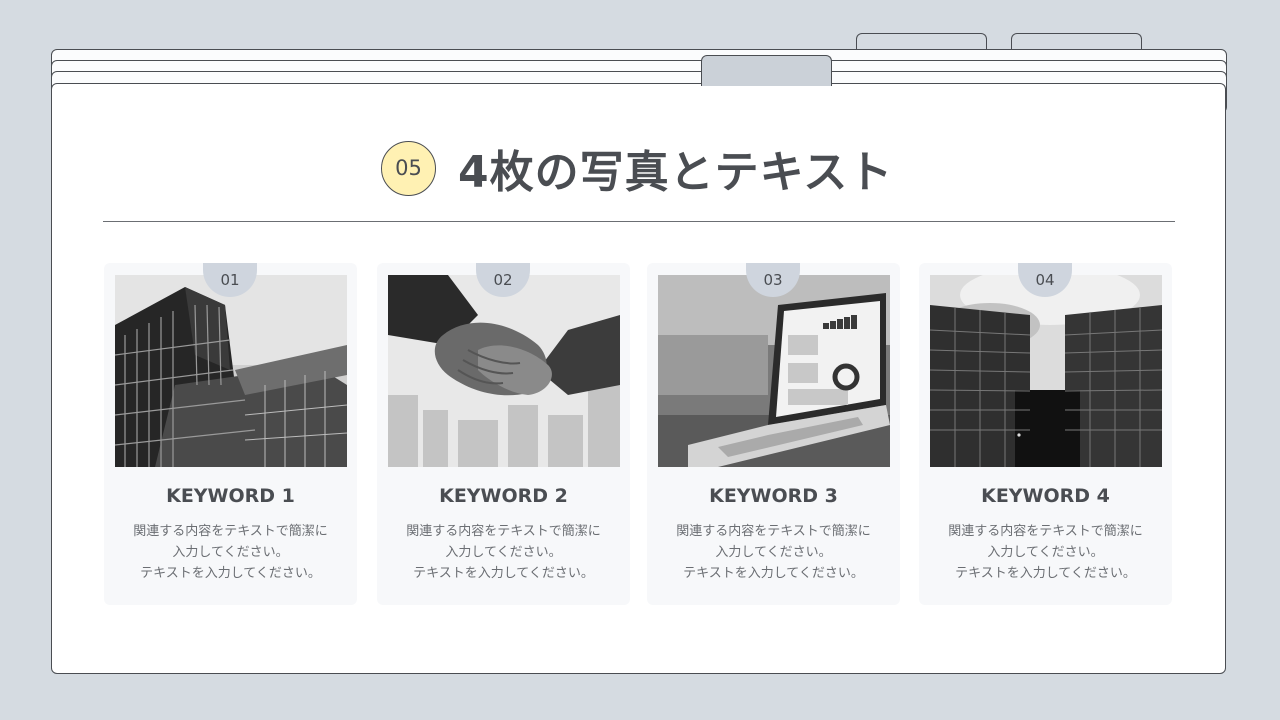 This screenshot has height=720, width=1280. Describe the element at coordinates (676, 172) in the screenshot. I see `slide-title: 4枚の写真とテキスト` at that location.